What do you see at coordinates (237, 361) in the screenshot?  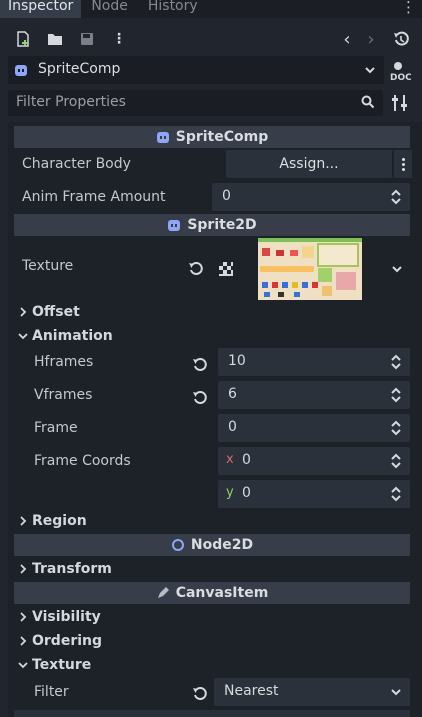 I see `field-value: 10` at bounding box center [237, 361].